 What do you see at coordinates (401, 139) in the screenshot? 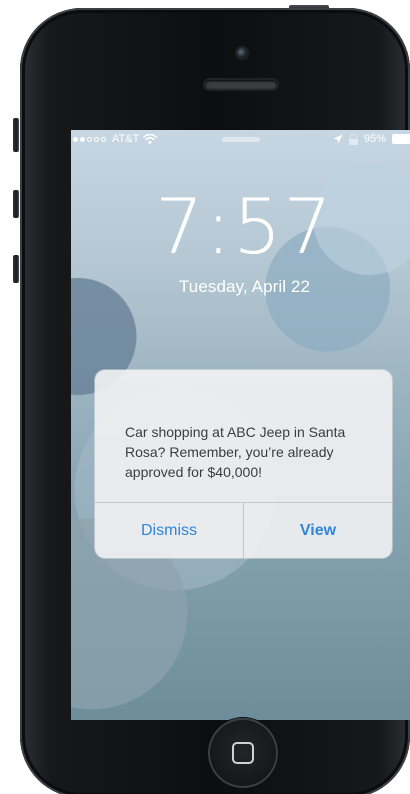
I see `battery-icon` at bounding box center [401, 139].